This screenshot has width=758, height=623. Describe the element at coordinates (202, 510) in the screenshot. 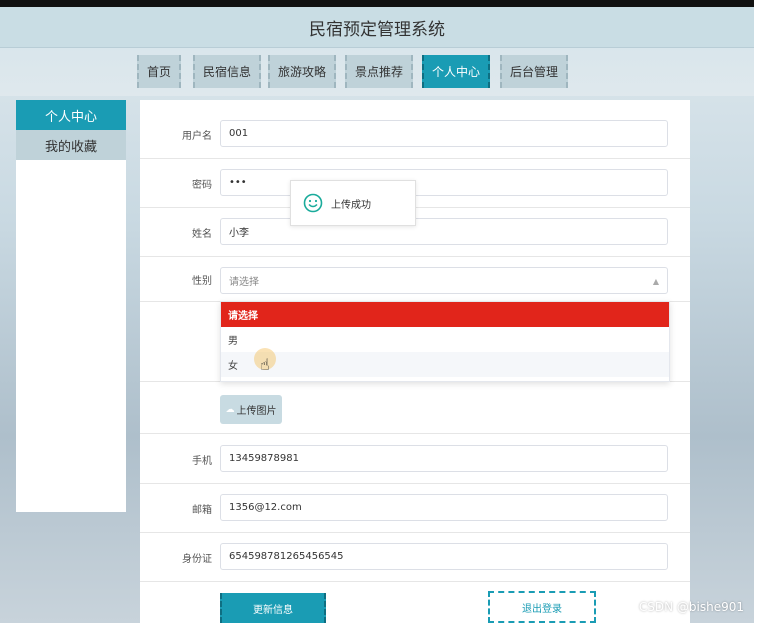

I see `email-label: 邮箱` at that location.